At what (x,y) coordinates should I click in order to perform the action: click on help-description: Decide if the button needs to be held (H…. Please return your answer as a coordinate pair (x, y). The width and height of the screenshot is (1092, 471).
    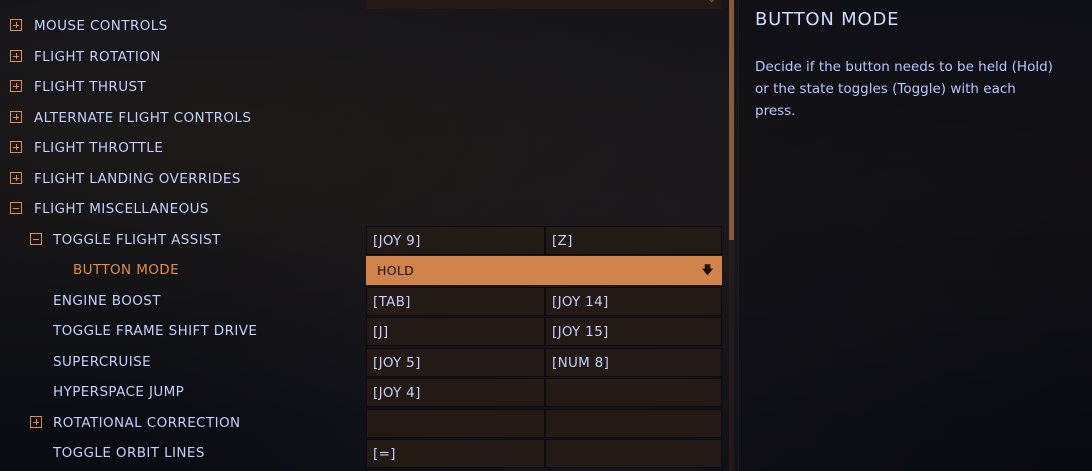
    Looking at the image, I should click on (904, 89).